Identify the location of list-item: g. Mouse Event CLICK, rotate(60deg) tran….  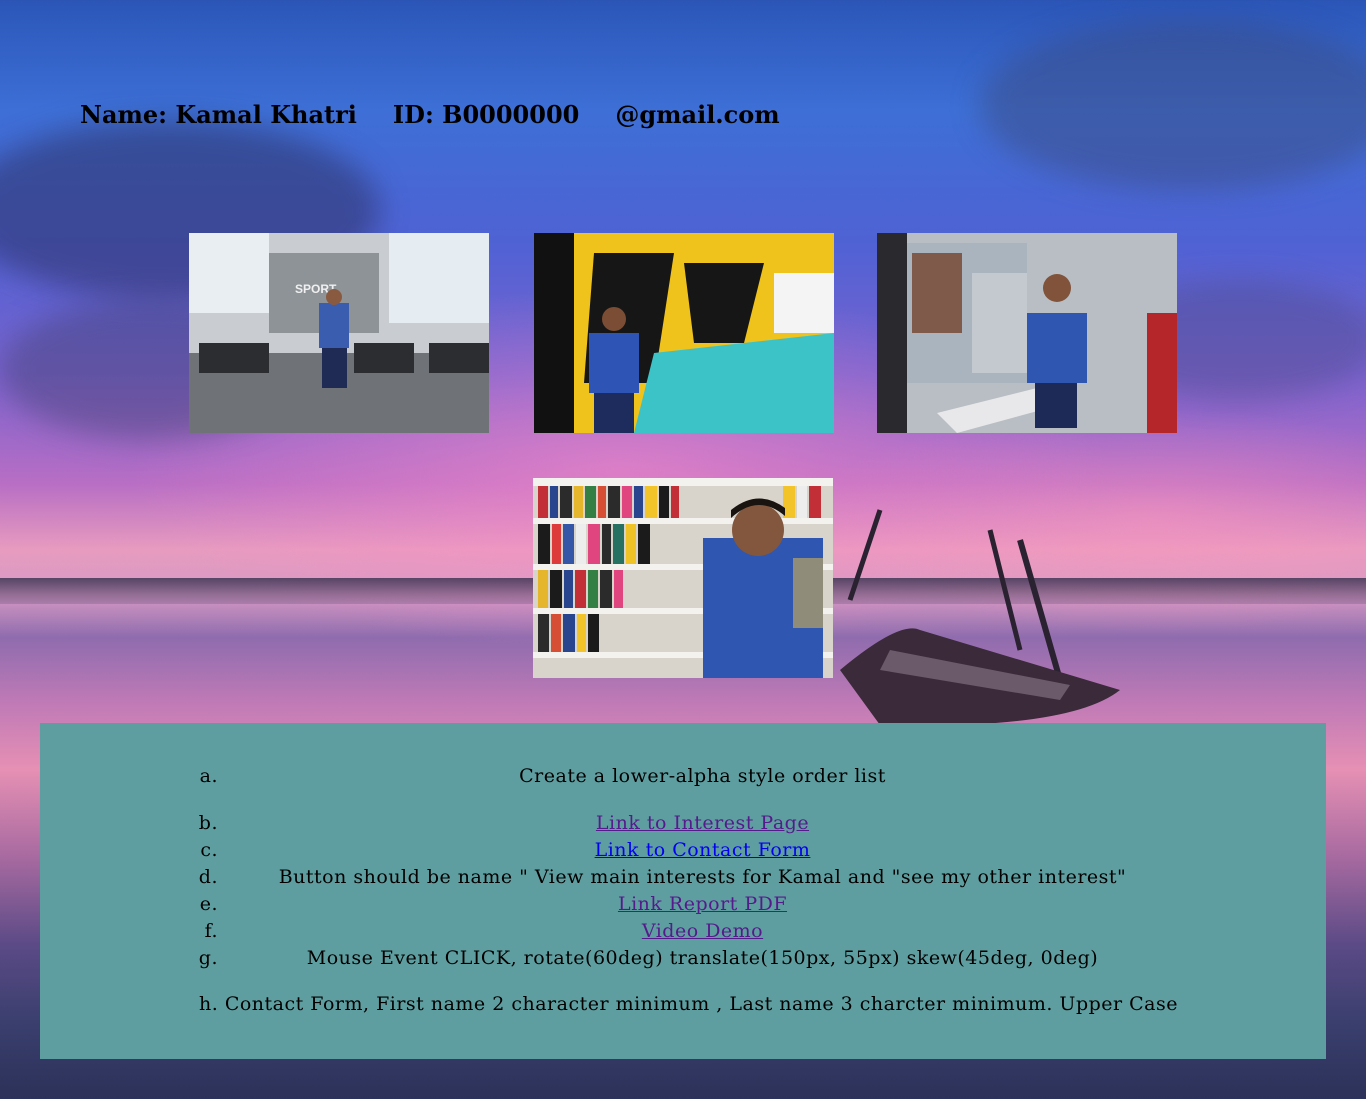
(683, 958).